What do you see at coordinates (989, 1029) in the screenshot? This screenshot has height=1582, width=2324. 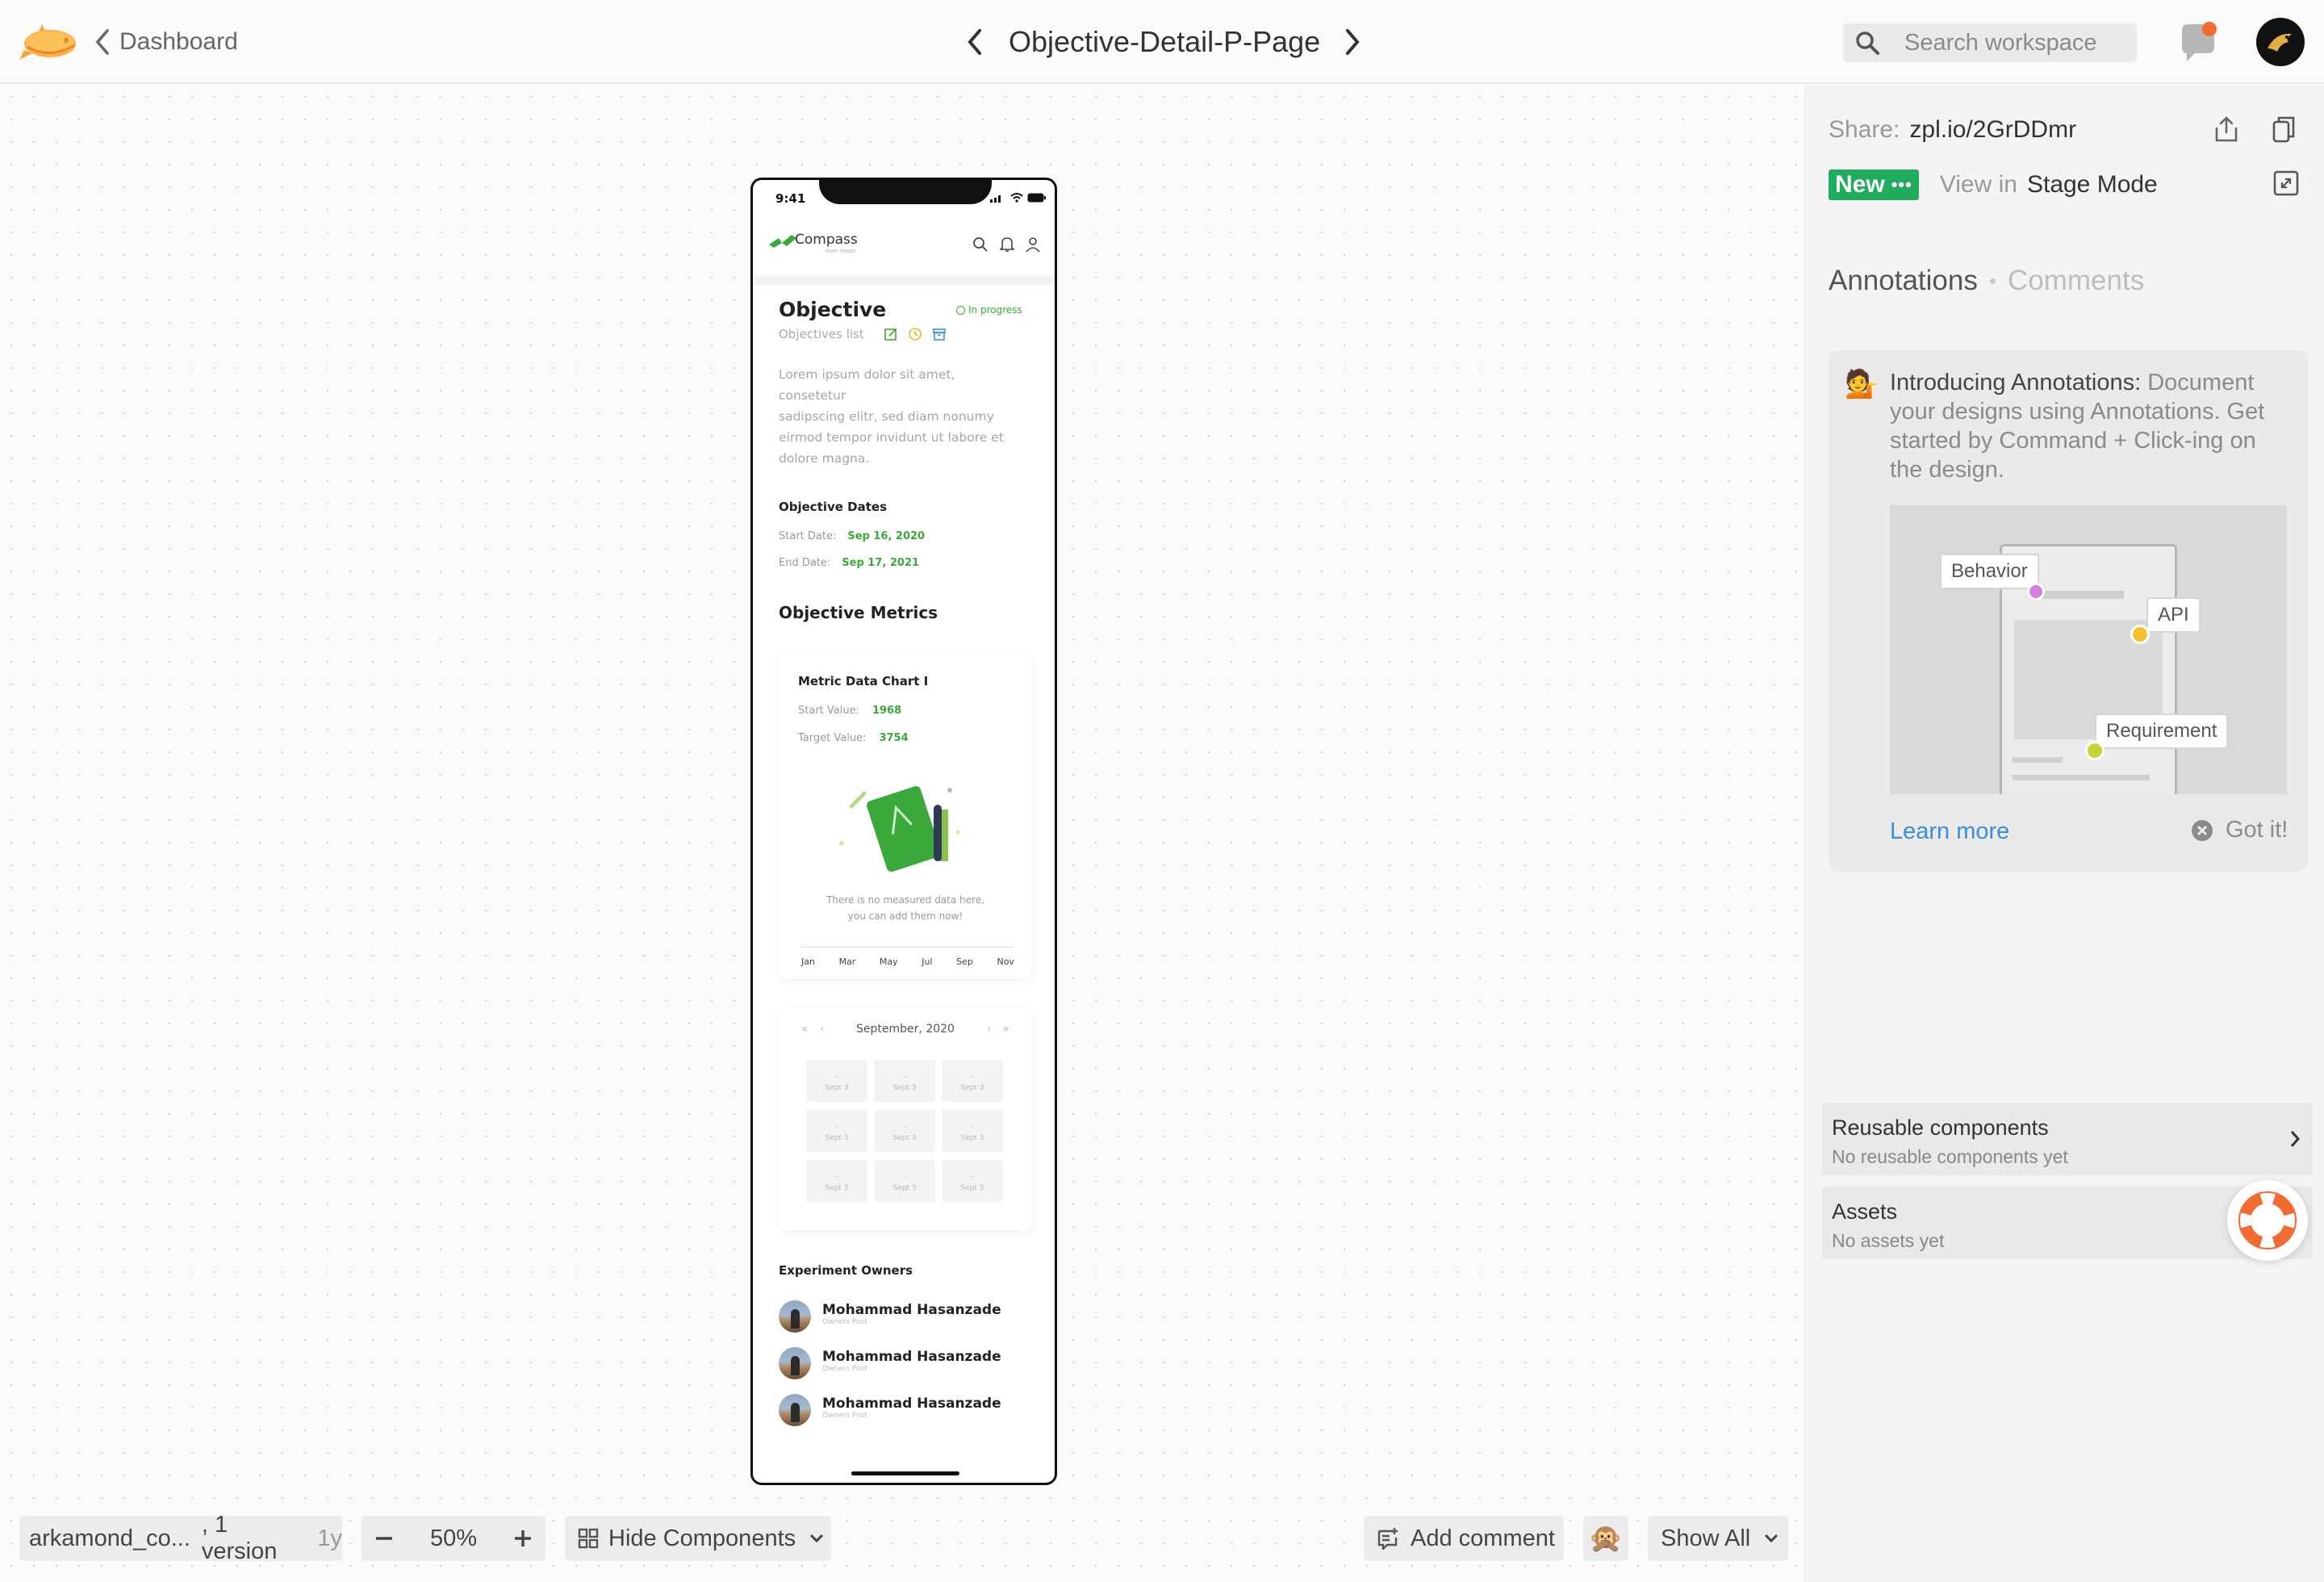 I see `next-month-icon: ›` at bounding box center [989, 1029].